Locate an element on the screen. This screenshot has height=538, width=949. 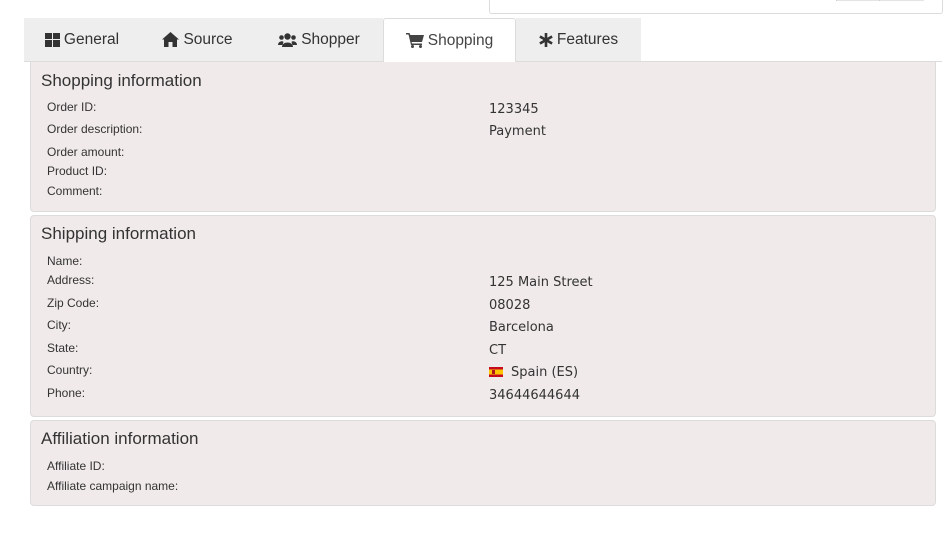
spain-flag-icon is located at coordinates (496, 372).